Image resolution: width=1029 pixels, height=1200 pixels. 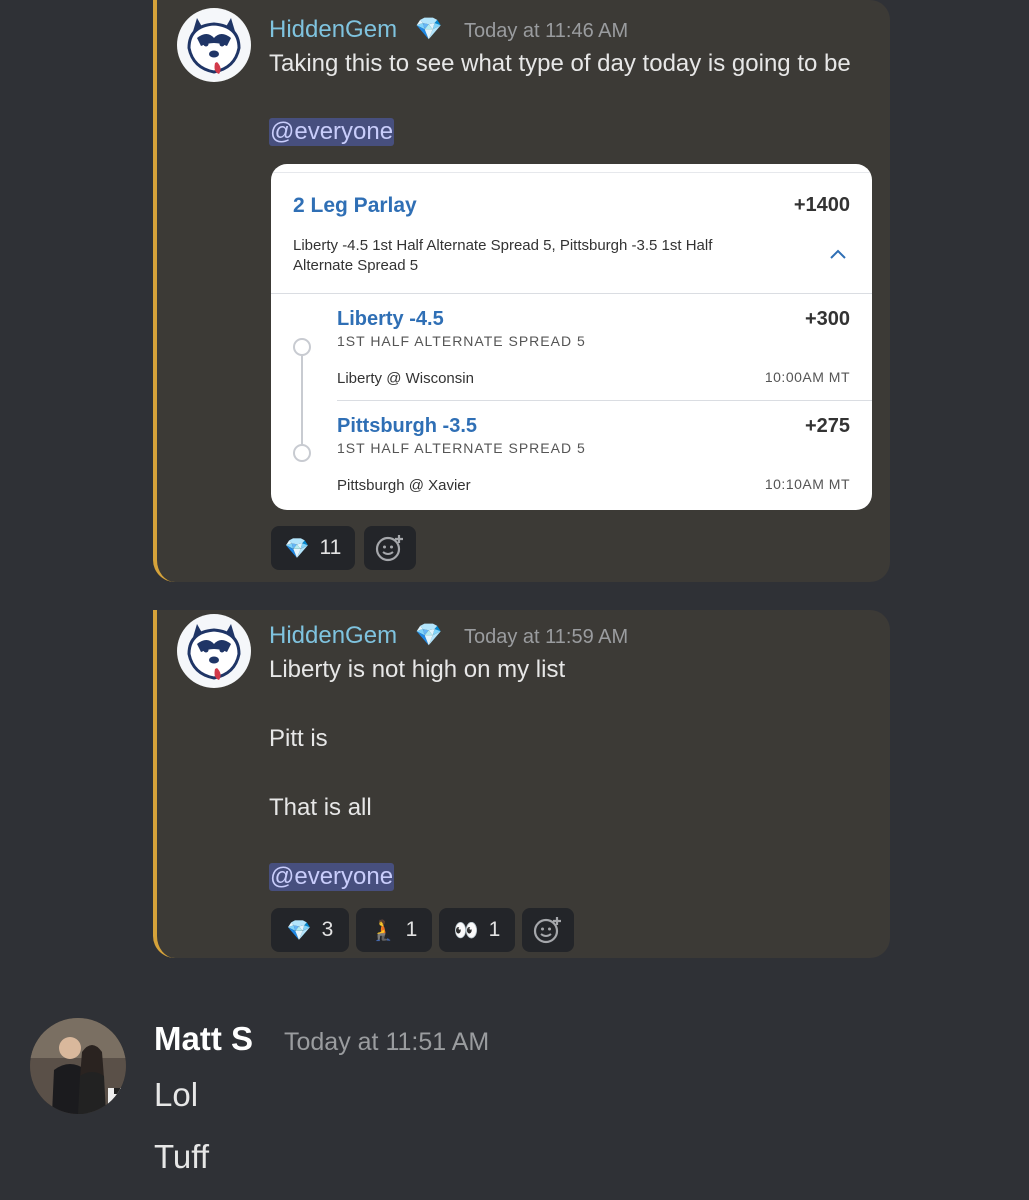 What do you see at coordinates (78, 1066) in the screenshot?
I see `user-avatar` at bounding box center [78, 1066].